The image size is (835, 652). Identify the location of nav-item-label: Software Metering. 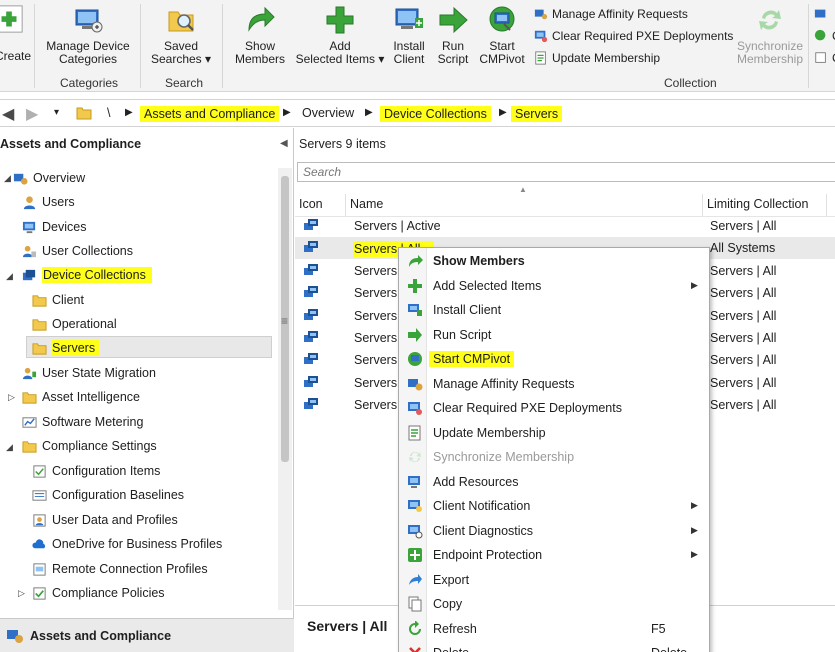
(93, 422).